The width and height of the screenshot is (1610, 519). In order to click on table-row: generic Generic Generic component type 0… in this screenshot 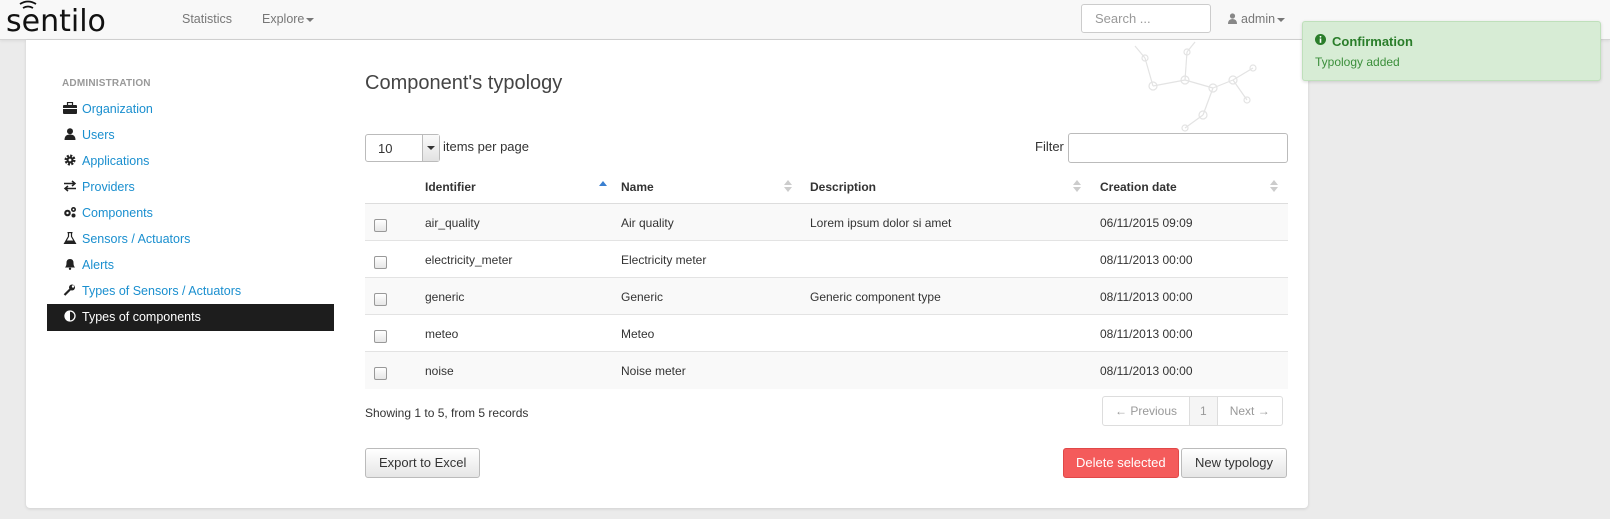, I will do `click(826, 296)`.